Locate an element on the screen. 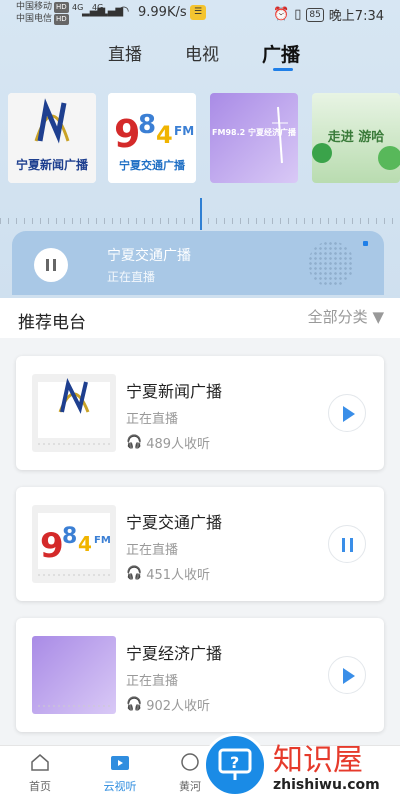 This screenshot has width=400, height=800. dial-needle is located at coordinates (201, 214).